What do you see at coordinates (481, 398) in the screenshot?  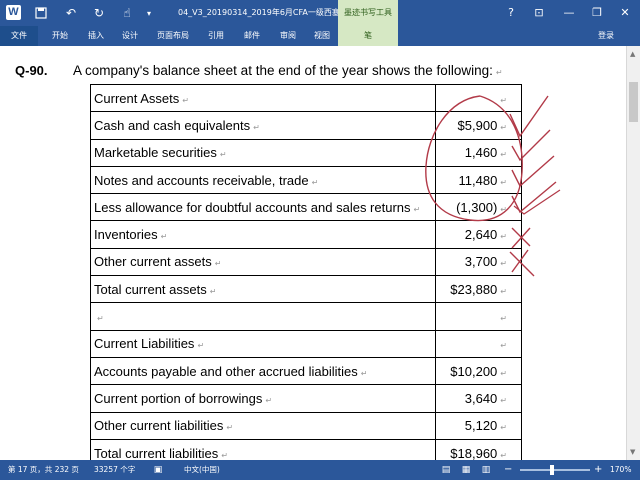 I see `row-value-text: 3,640` at bounding box center [481, 398].